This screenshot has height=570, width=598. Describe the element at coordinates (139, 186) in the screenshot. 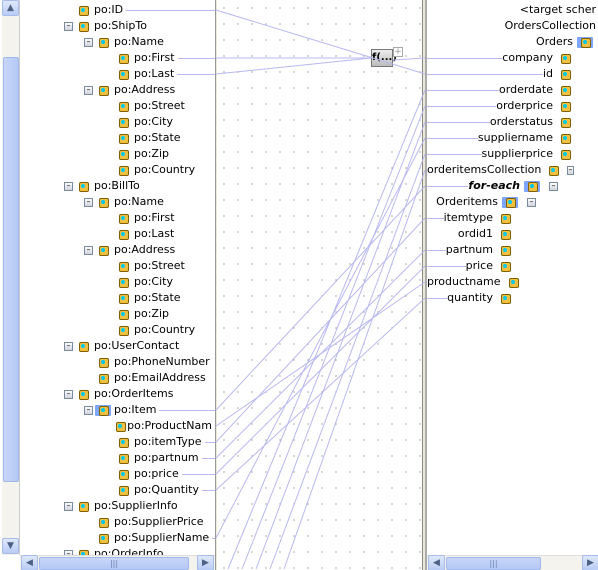

I see `source-node: – po:BillTo` at that location.